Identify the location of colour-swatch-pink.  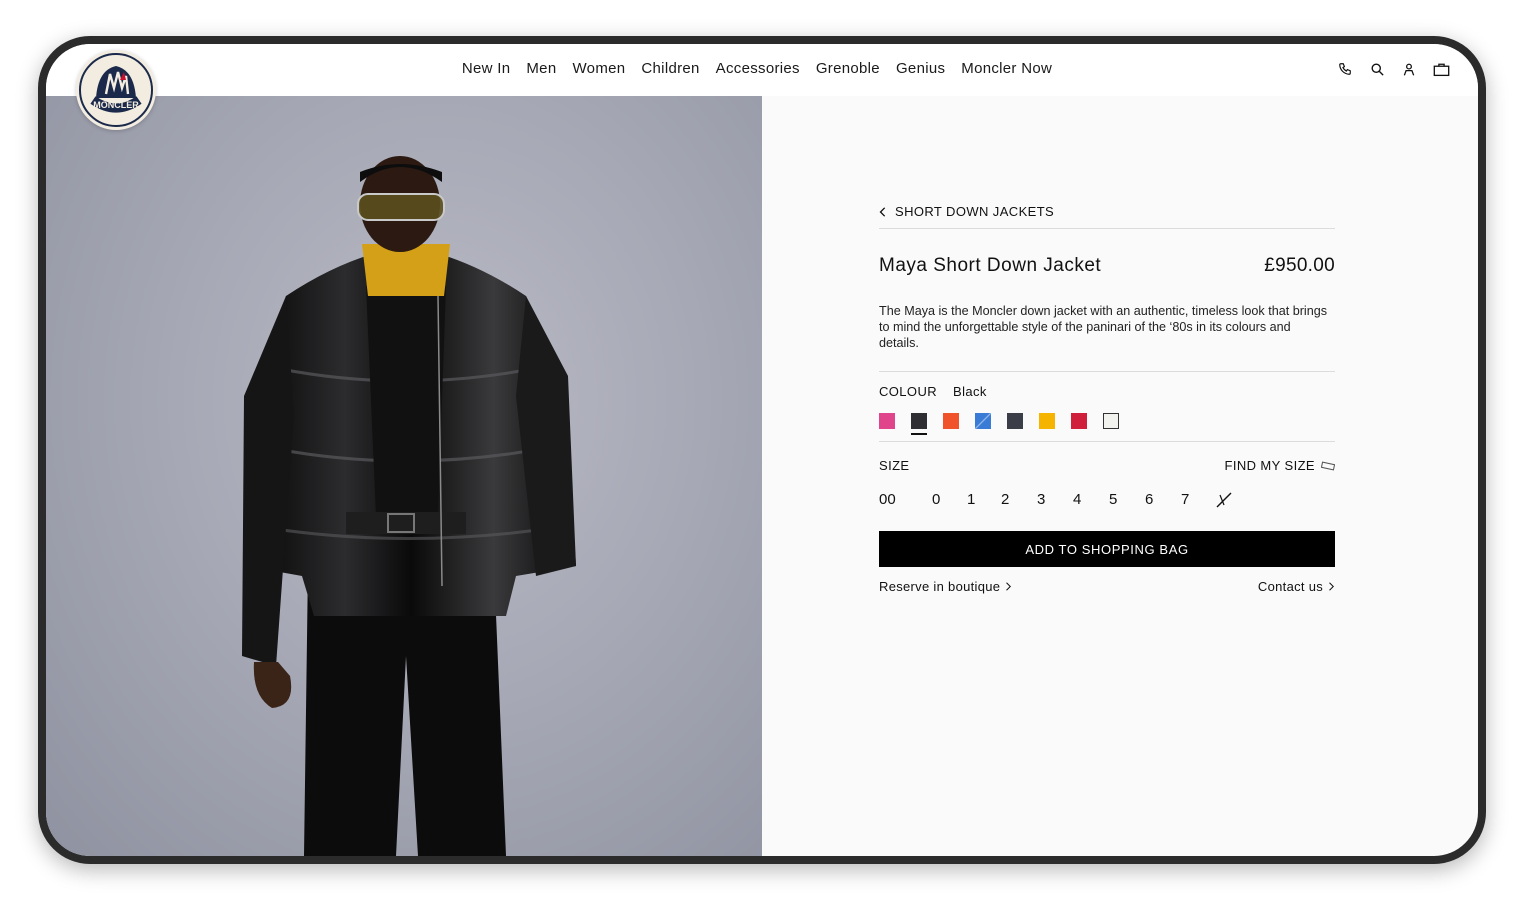
(887, 421).